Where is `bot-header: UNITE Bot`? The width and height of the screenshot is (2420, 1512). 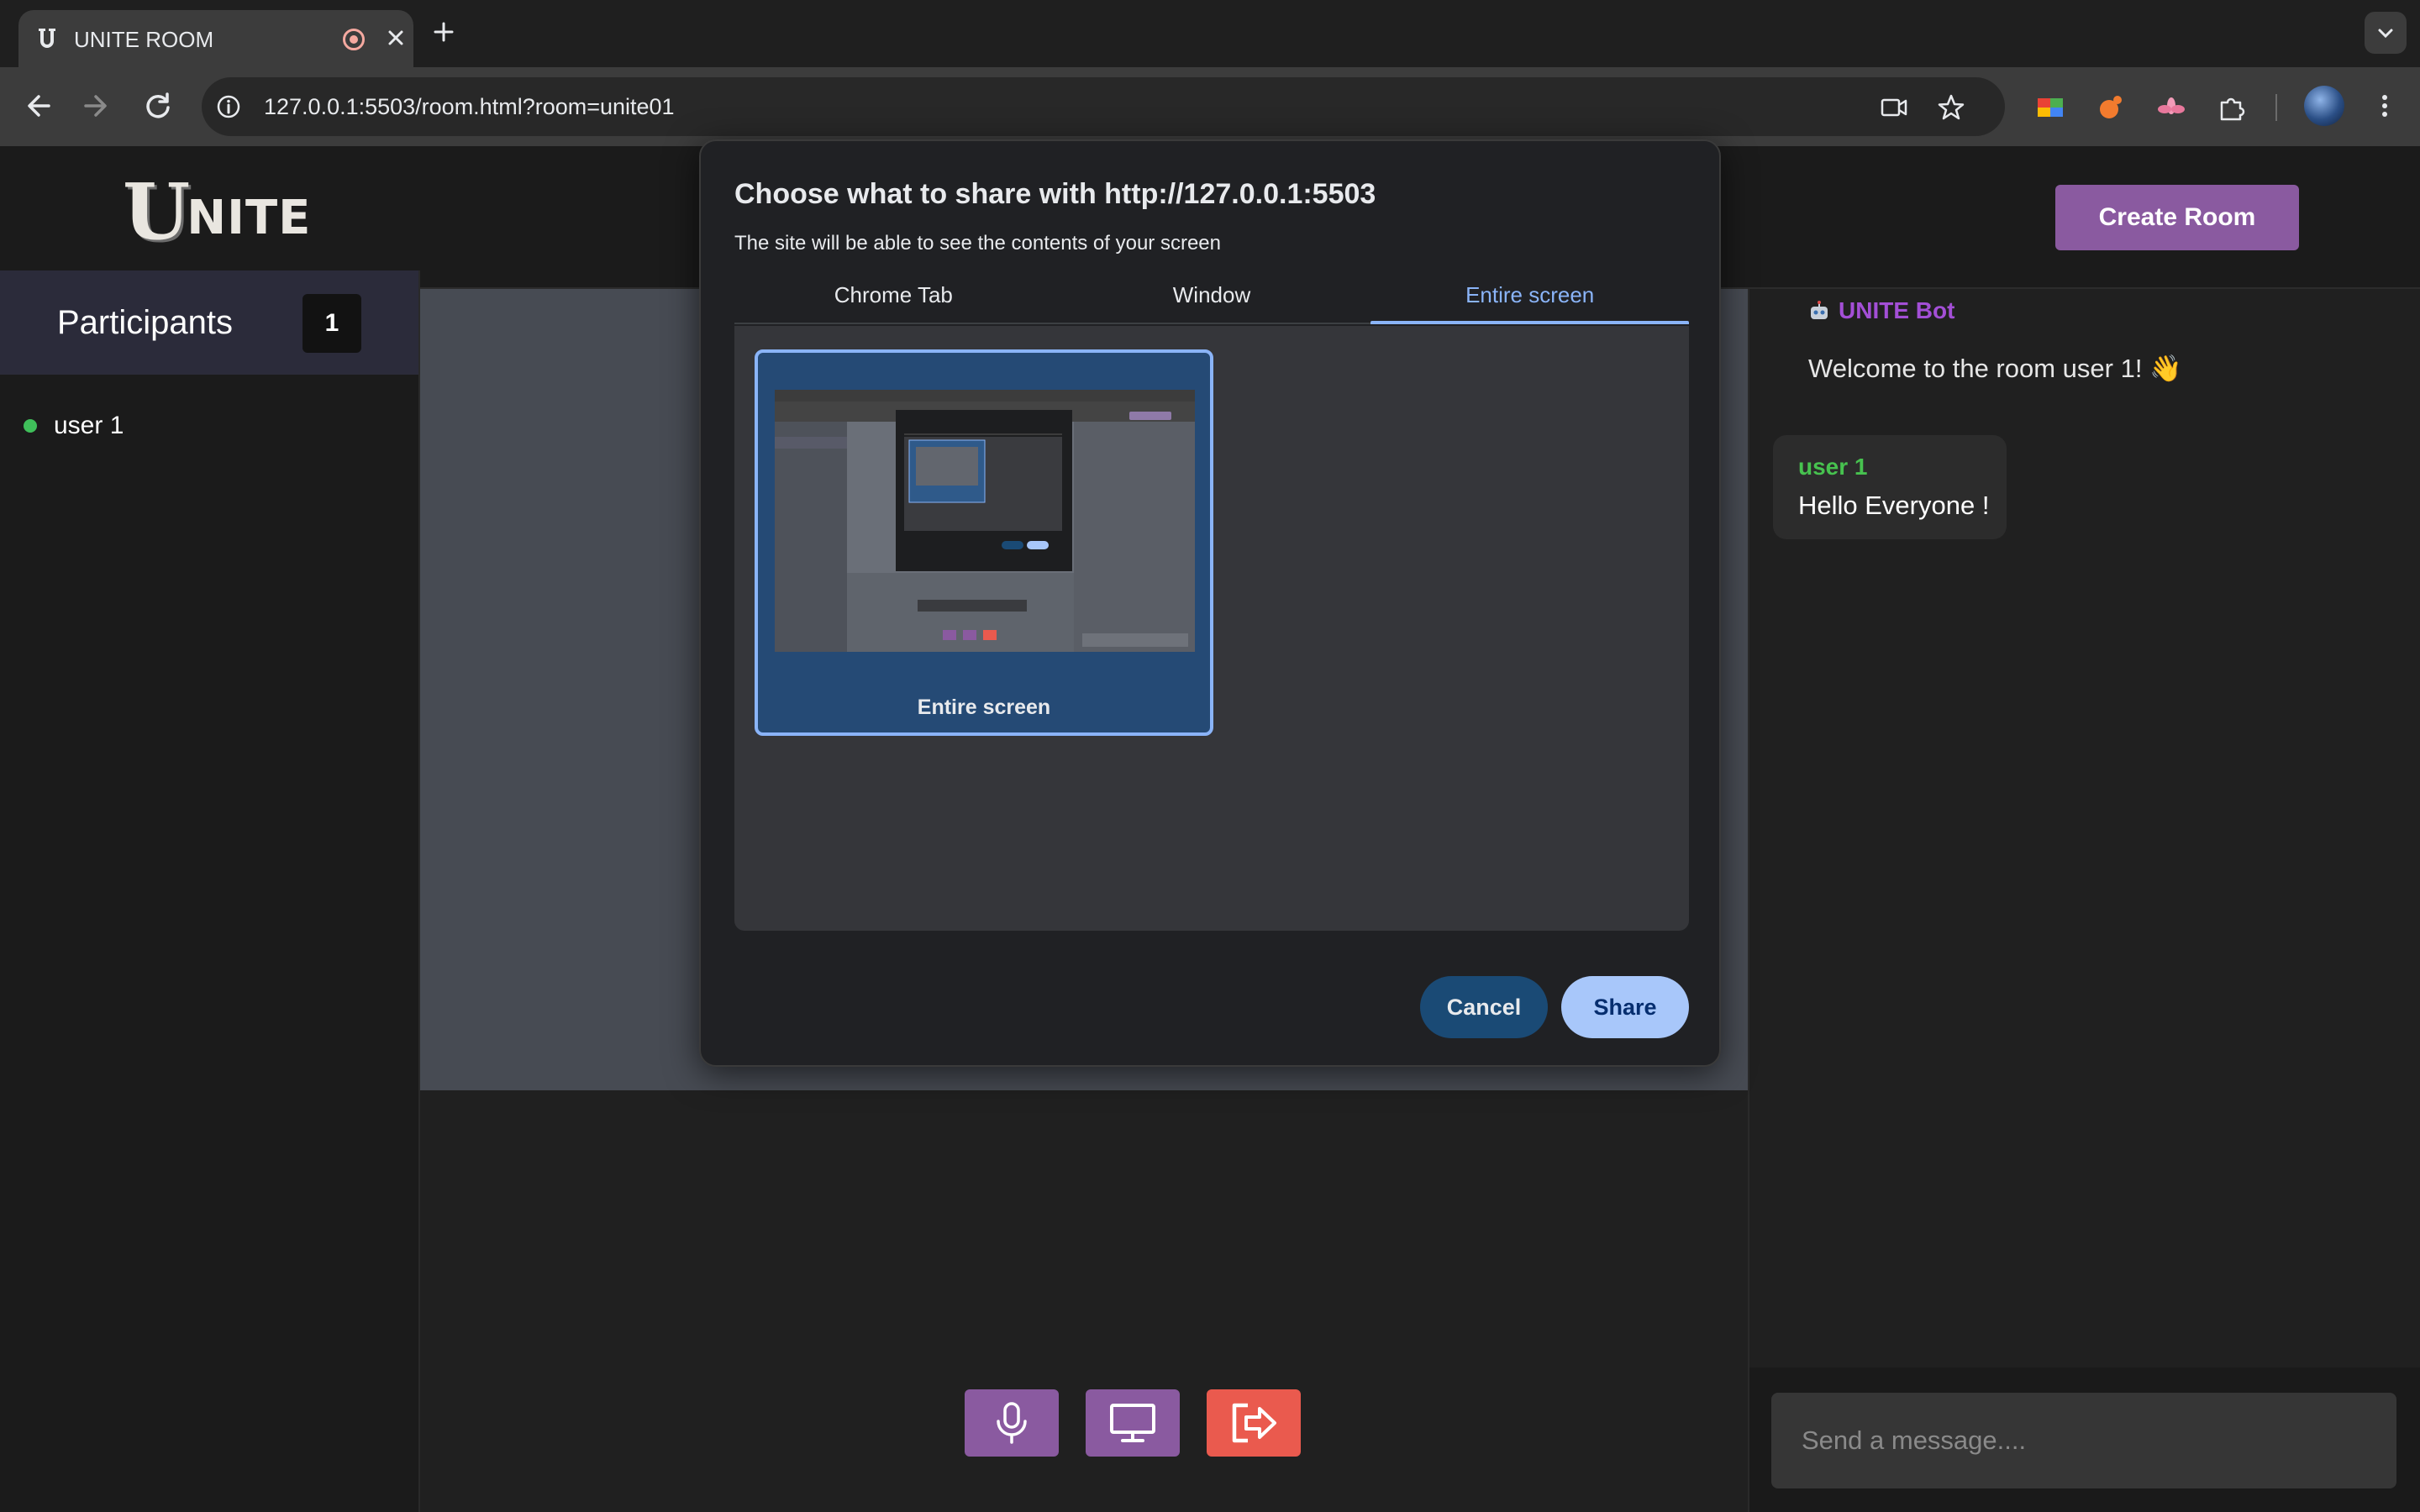 bot-header: UNITE Bot is located at coordinates (1881, 310).